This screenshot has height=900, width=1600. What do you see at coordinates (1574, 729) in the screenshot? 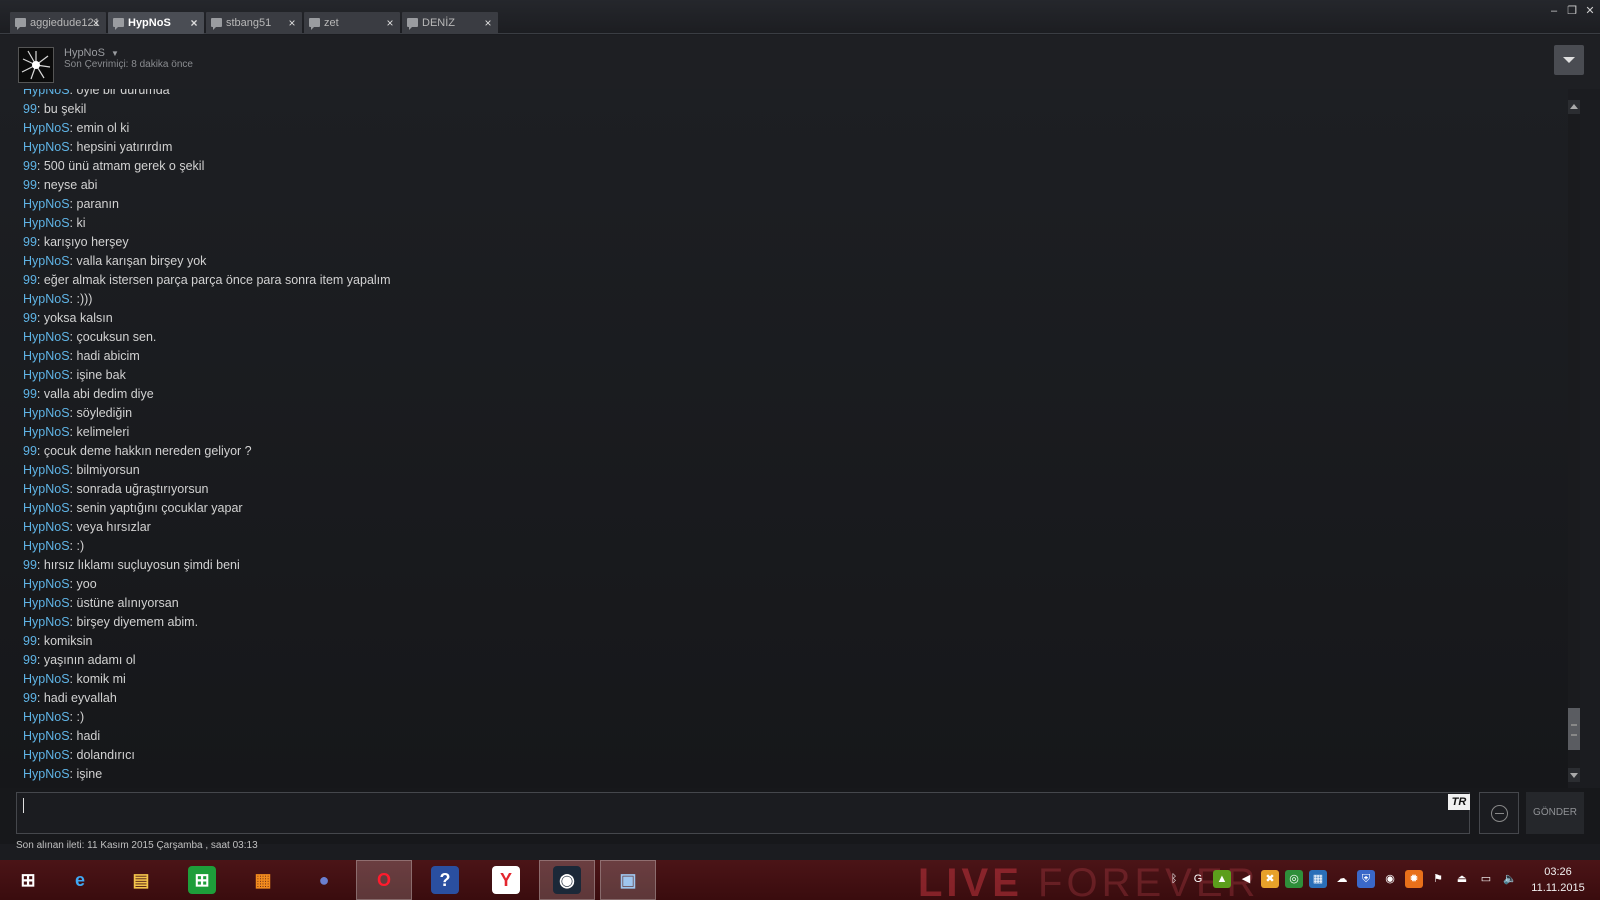
I see `scroll-thumb` at bounding box center [1574, 729].